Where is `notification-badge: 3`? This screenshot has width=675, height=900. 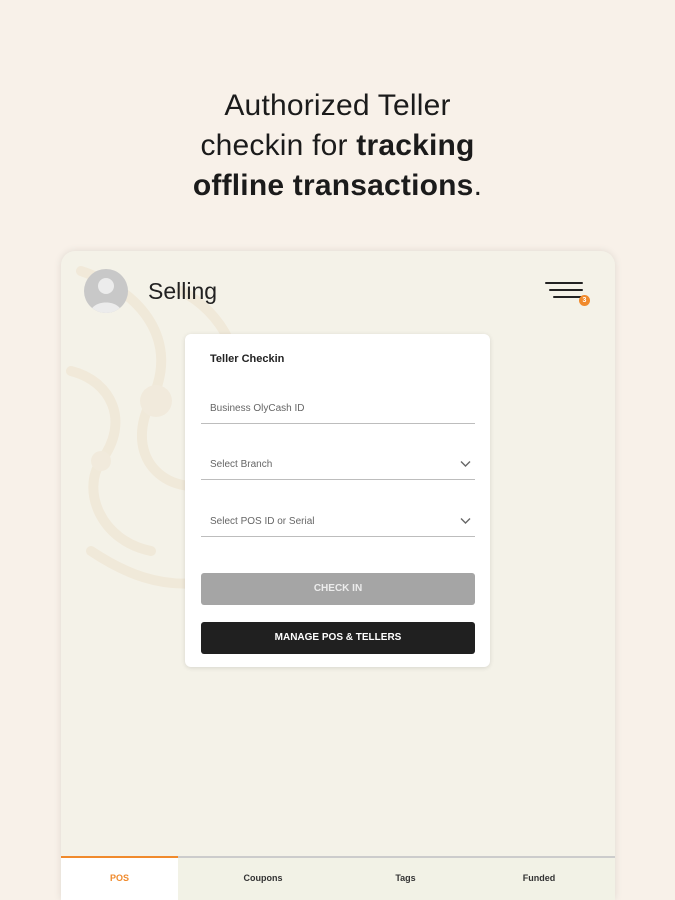 notification-badge: 3 is located at coordinates (584, 300).